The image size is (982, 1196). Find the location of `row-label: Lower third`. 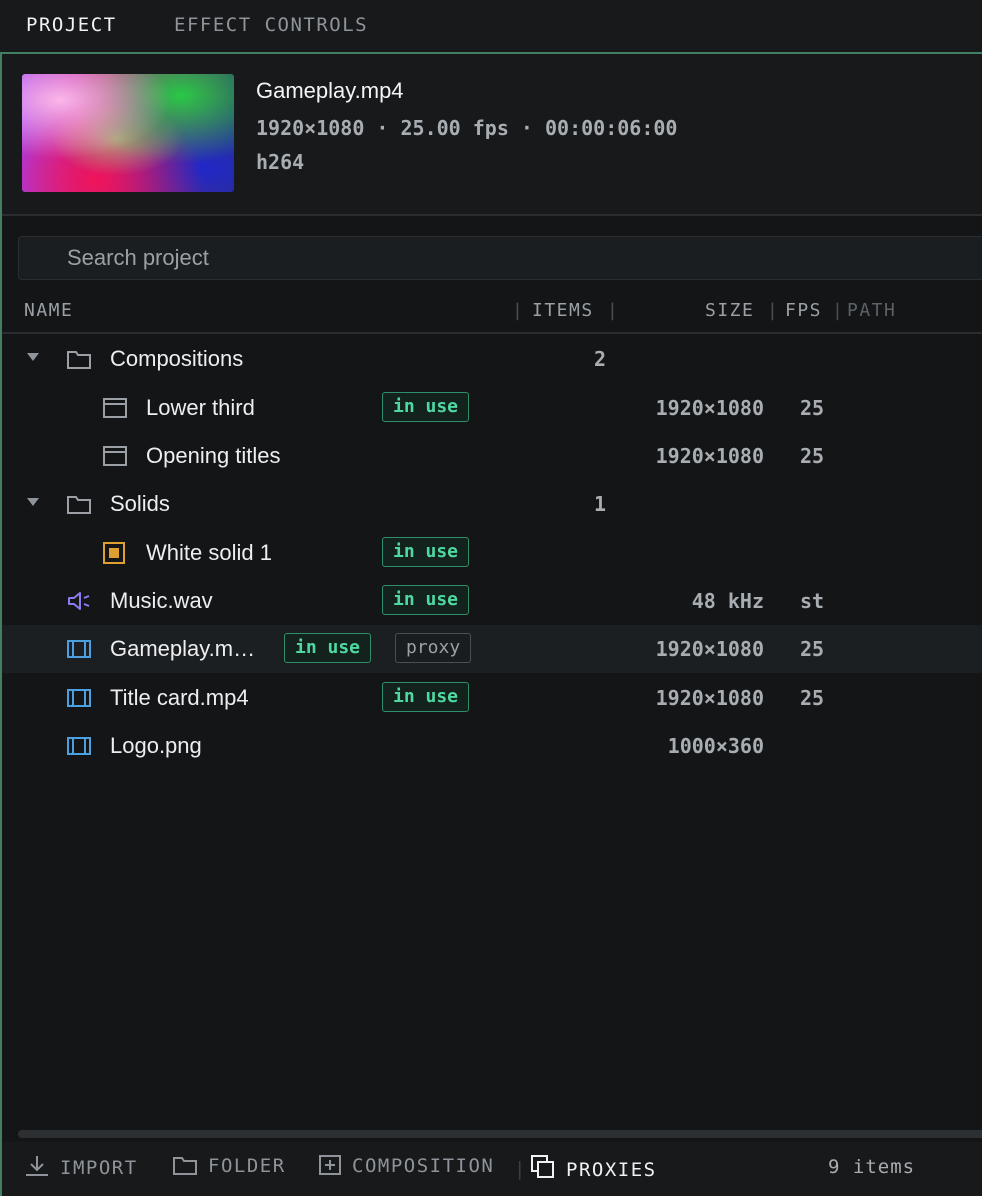

row-label: Lower third is located at coordinates (200, 407).